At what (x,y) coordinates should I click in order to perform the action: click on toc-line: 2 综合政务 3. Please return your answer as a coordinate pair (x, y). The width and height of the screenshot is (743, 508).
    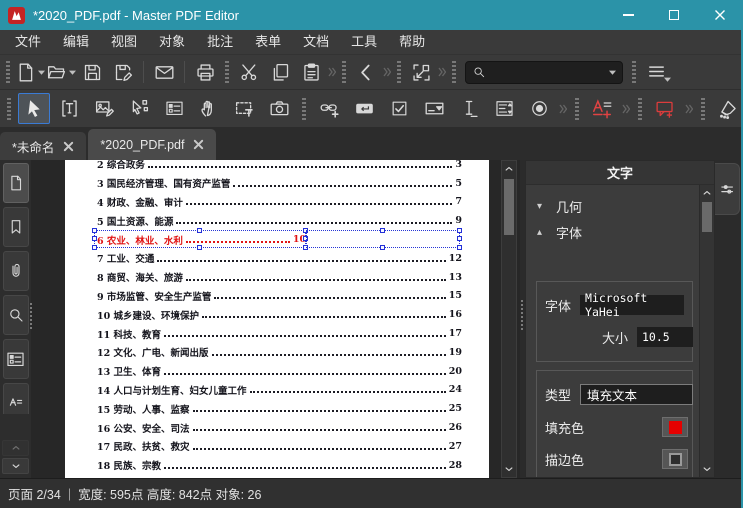
    Looking at the image, I should click on (277, 167).